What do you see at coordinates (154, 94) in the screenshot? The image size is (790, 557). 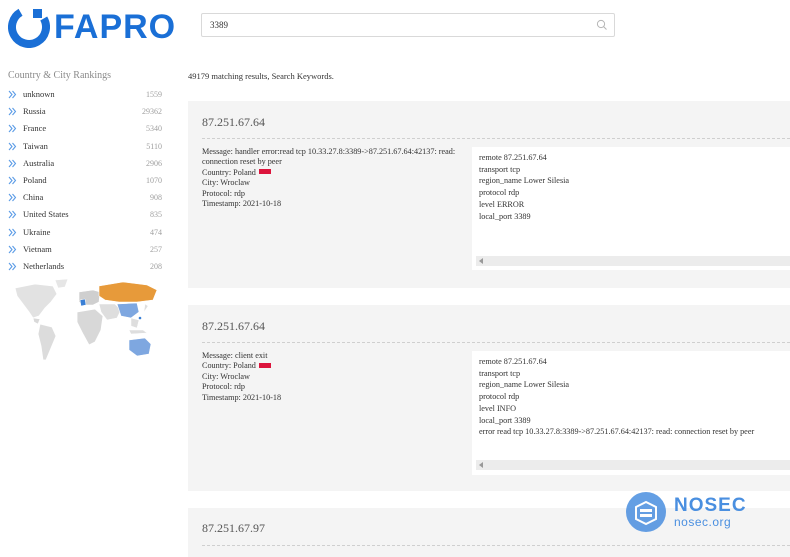 I see `ranking-count: 1559` at bounding box center [154, 94].